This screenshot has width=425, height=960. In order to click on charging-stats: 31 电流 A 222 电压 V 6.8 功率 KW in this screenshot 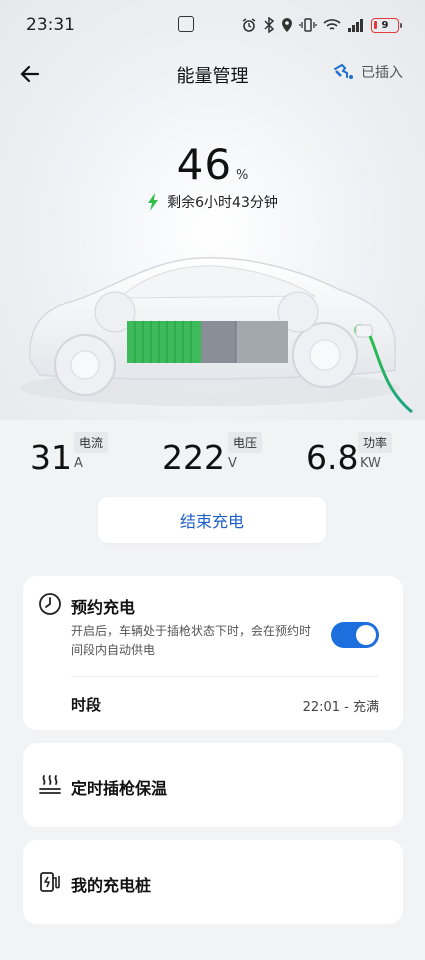, I will do `click(212, 457)`.